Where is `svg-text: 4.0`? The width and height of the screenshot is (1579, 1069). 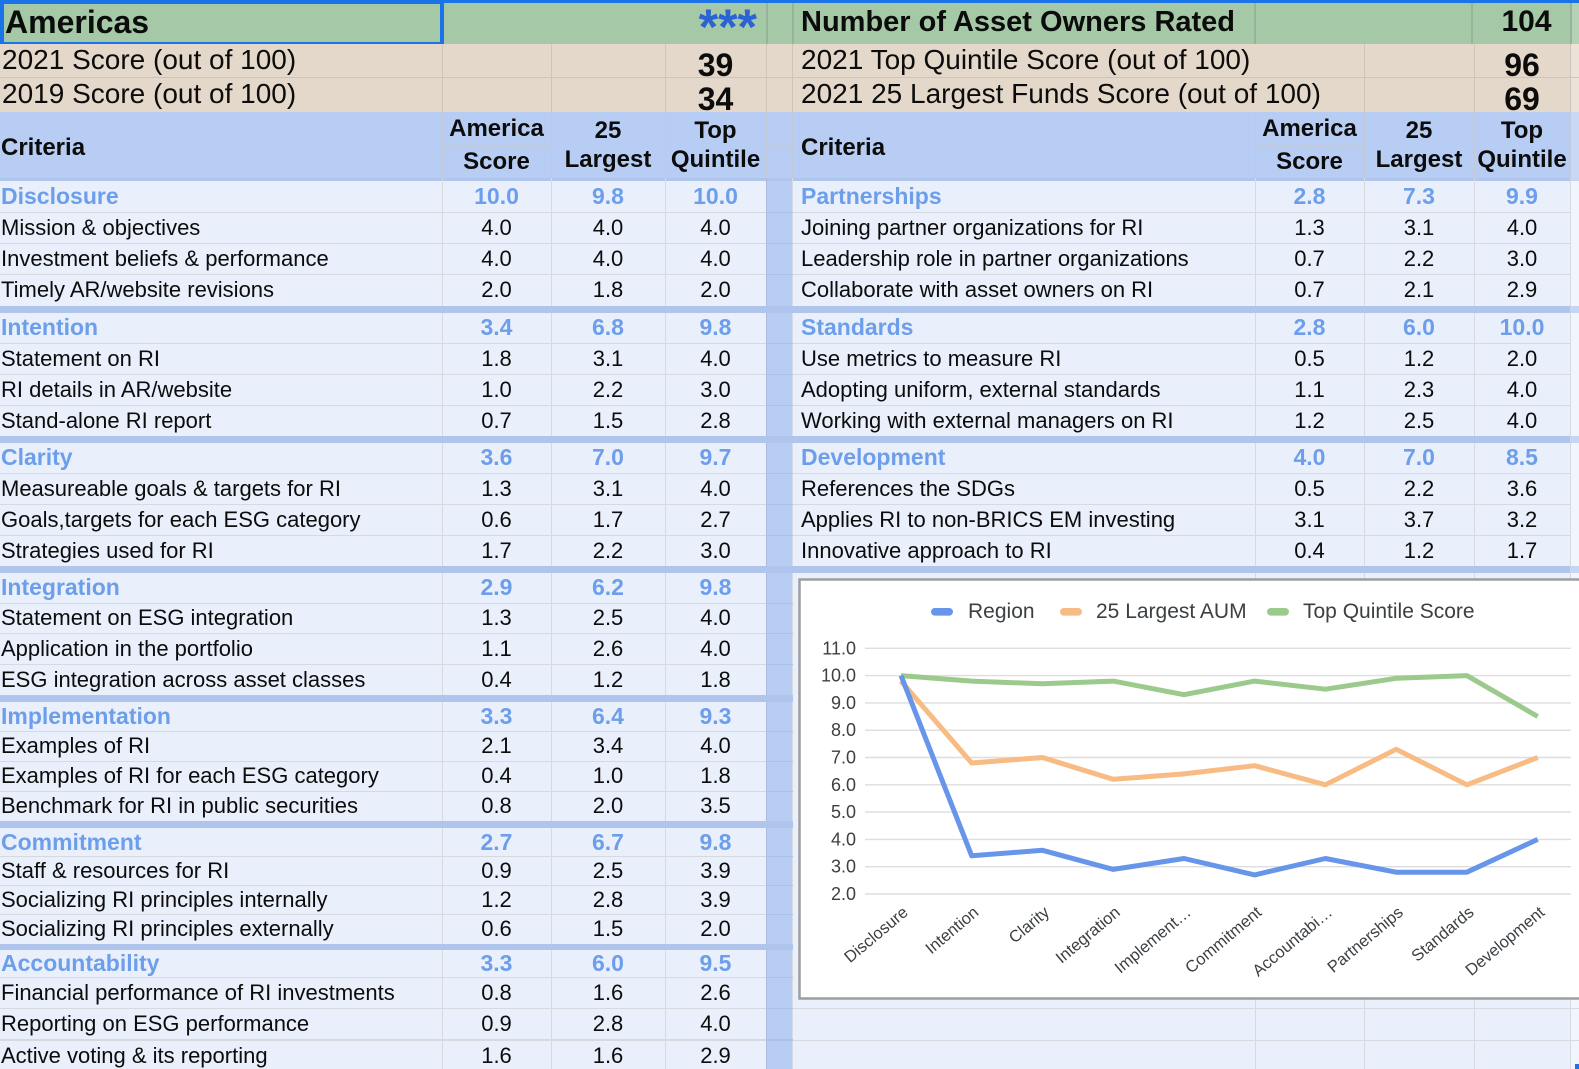 svg-text: 4.0 is located at coordinates (843, 839).